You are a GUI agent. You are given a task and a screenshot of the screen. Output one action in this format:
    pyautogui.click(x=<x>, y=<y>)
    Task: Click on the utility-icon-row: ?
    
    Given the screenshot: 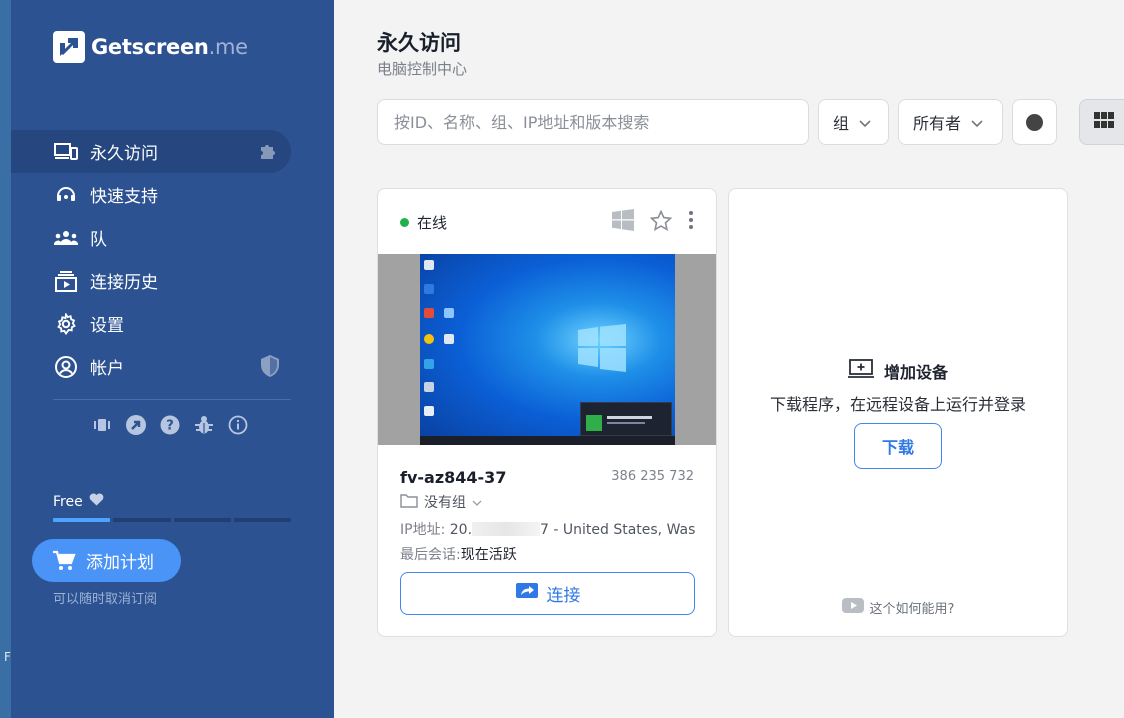 What is the action you would take?
    pyautogui.click(x=170, y=425)
    